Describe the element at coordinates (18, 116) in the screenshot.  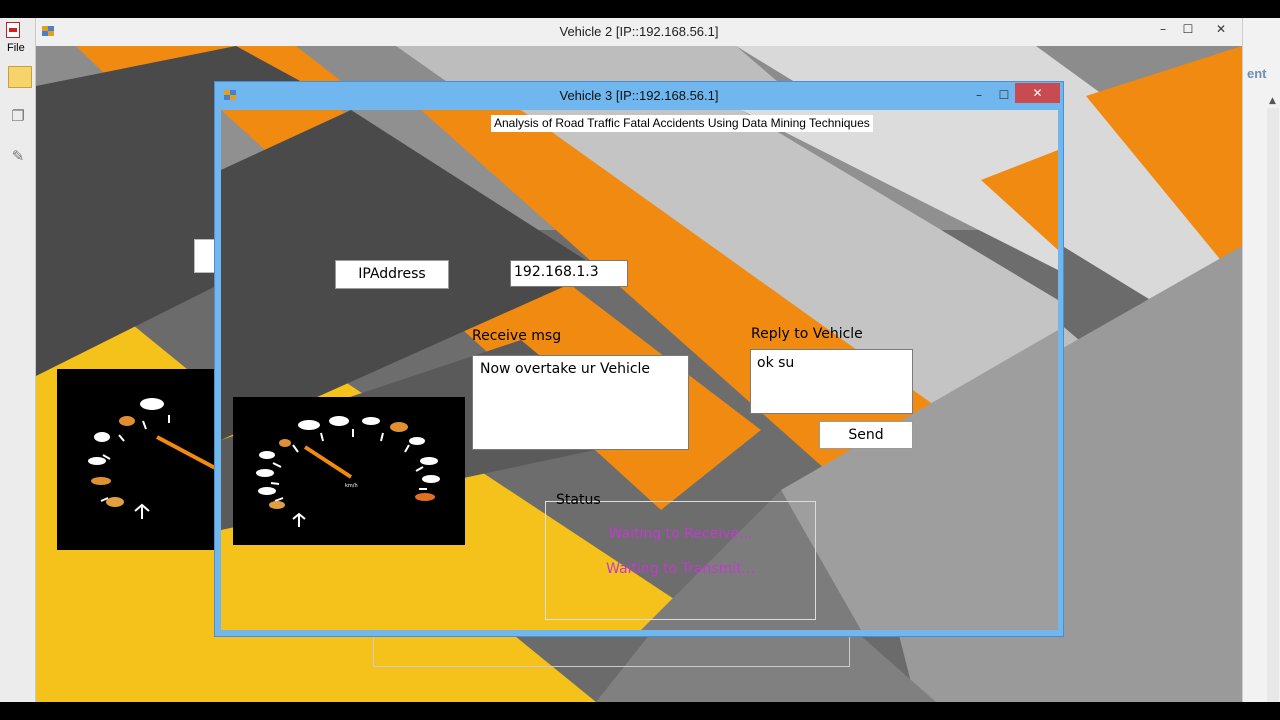
I see `pages-icon: ❐` at that location.